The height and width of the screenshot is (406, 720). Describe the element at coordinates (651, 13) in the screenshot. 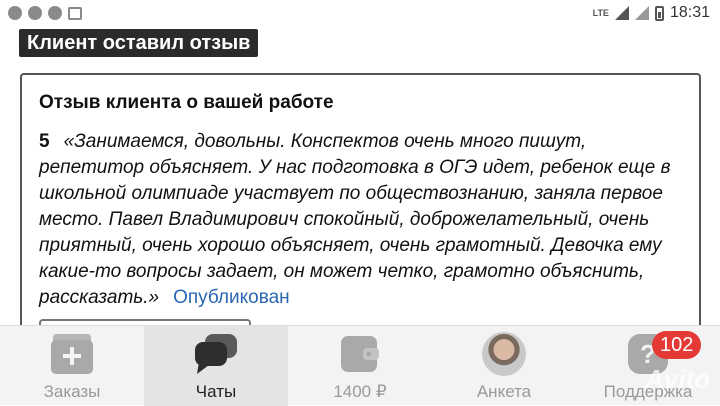

I see `status-indicators: LTE 18:31` at that location.